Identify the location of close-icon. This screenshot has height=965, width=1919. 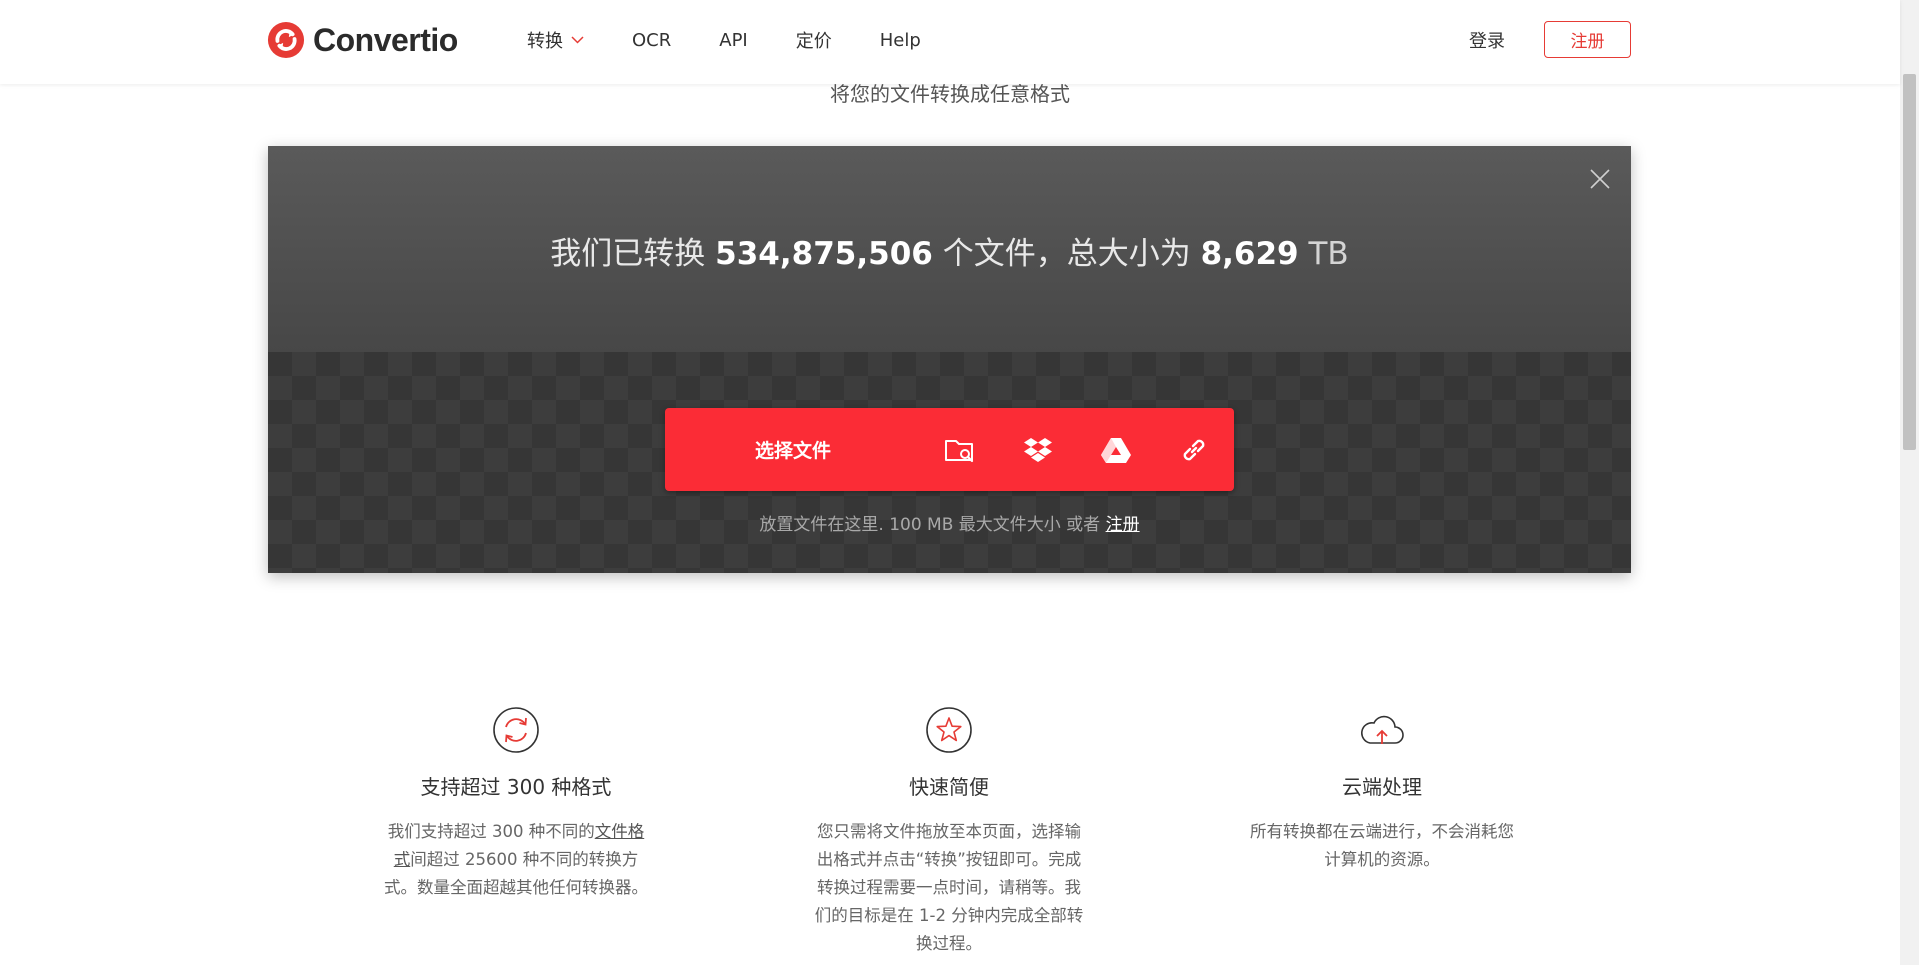
(1600, 179).